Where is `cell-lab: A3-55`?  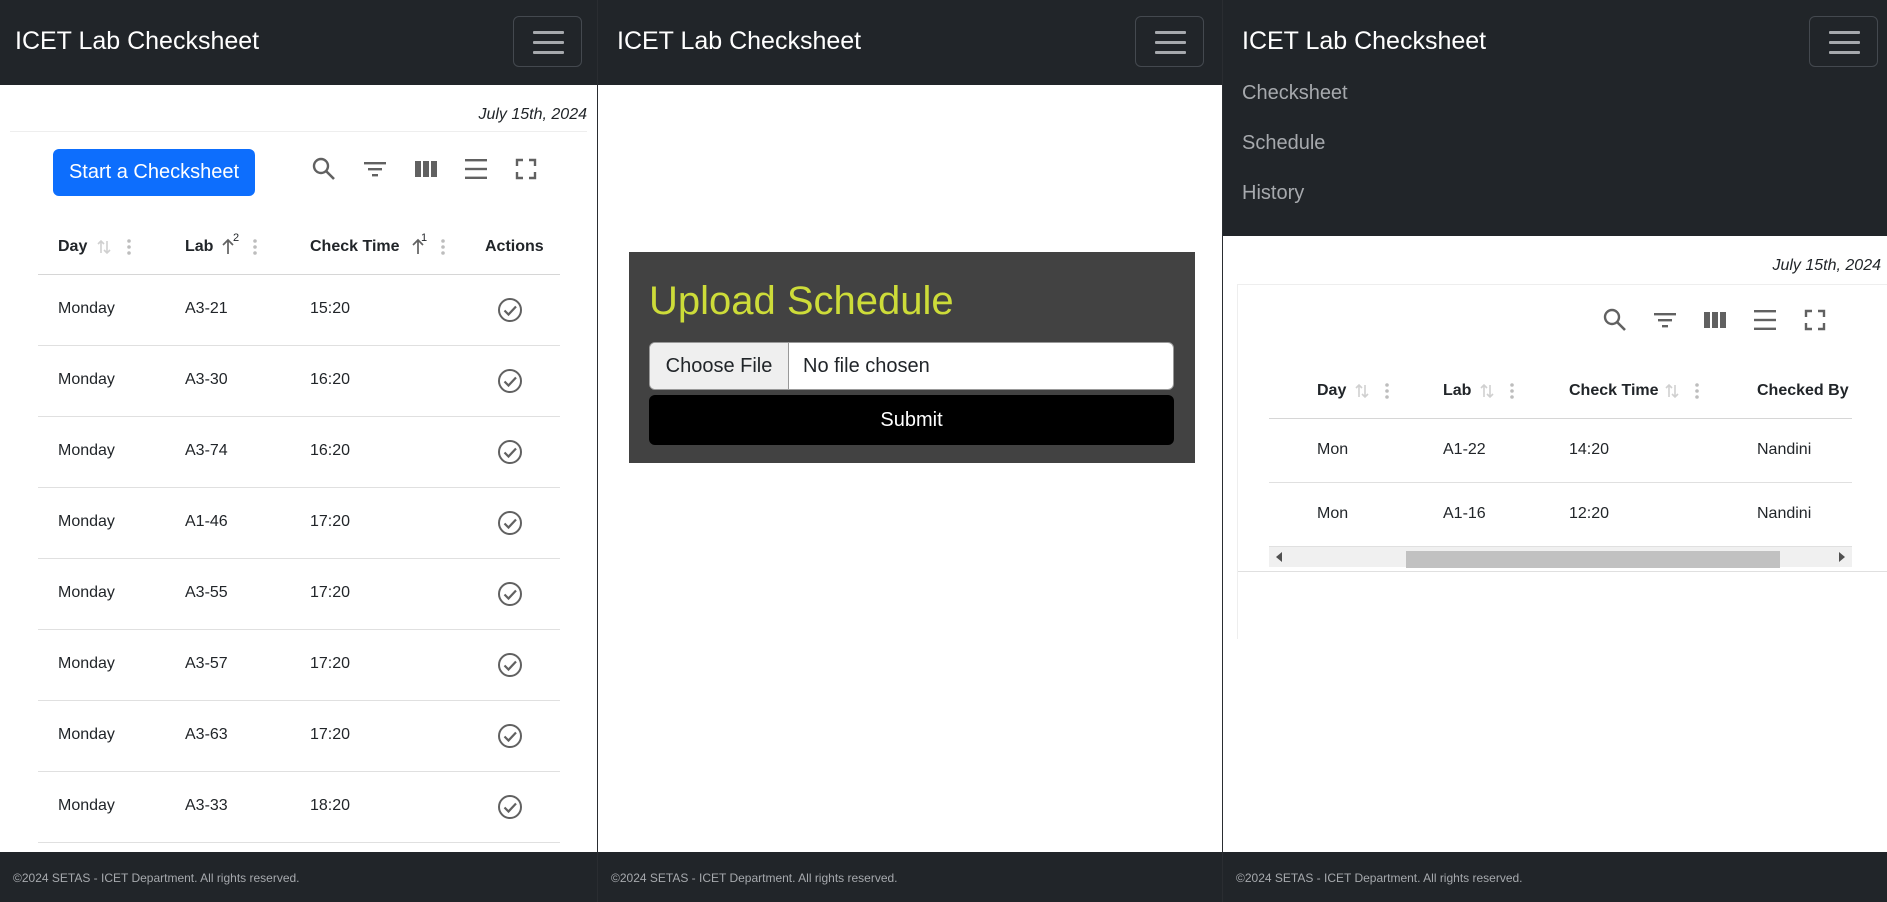
cell-lab: A3-55 is located at coordinates (206, 592).